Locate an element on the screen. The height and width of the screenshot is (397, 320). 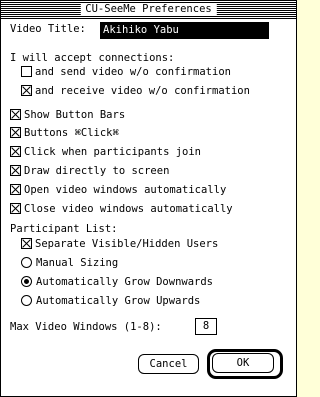
video-title-label: Video Title: is located at coordinates (48, 29).